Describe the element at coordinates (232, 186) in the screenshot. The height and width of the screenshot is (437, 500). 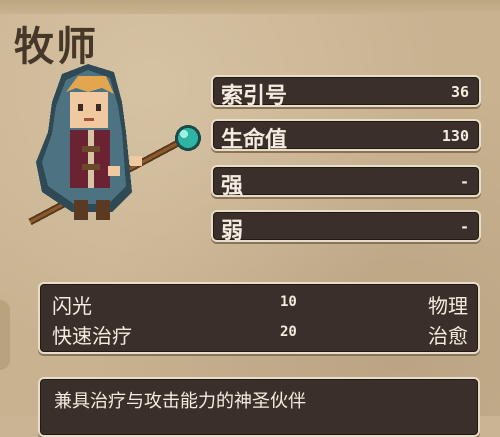
I see `stat-label: 强` at that location.